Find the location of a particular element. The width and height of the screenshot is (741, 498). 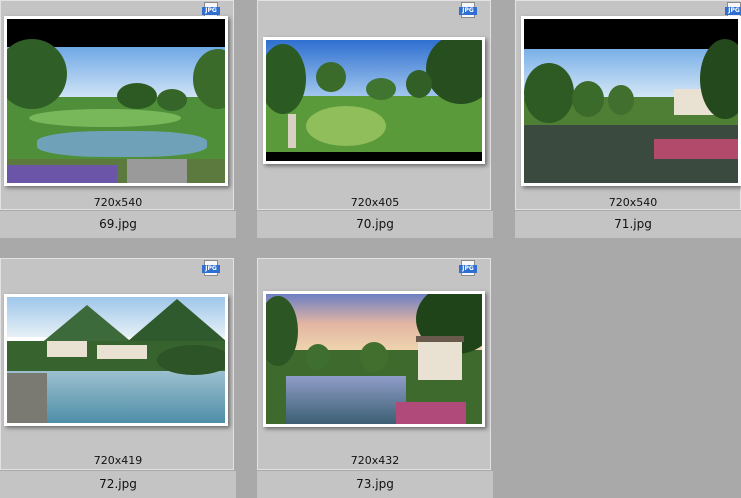

file-name: 70.jpg is located at coordinates (375, 224).